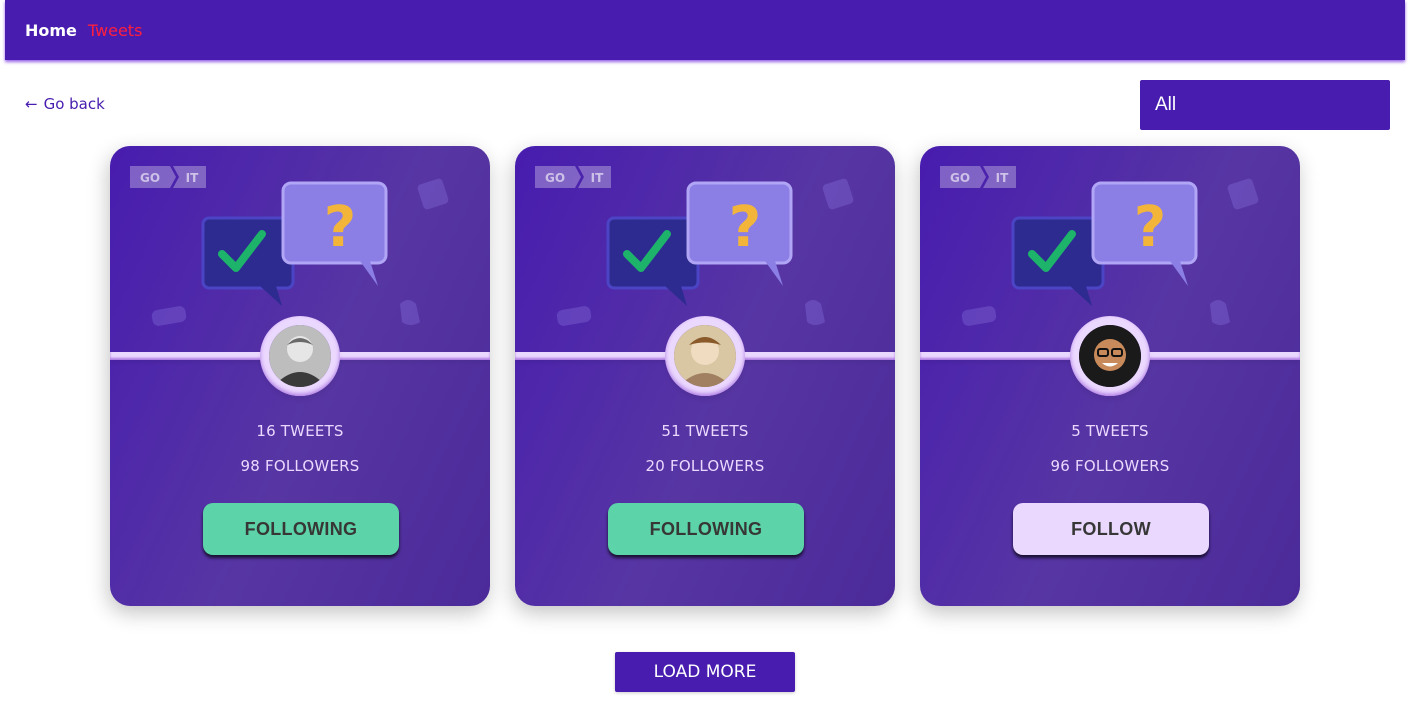  I want to click on followers-count: 98 FOLLOWERS, so click(300, 466).